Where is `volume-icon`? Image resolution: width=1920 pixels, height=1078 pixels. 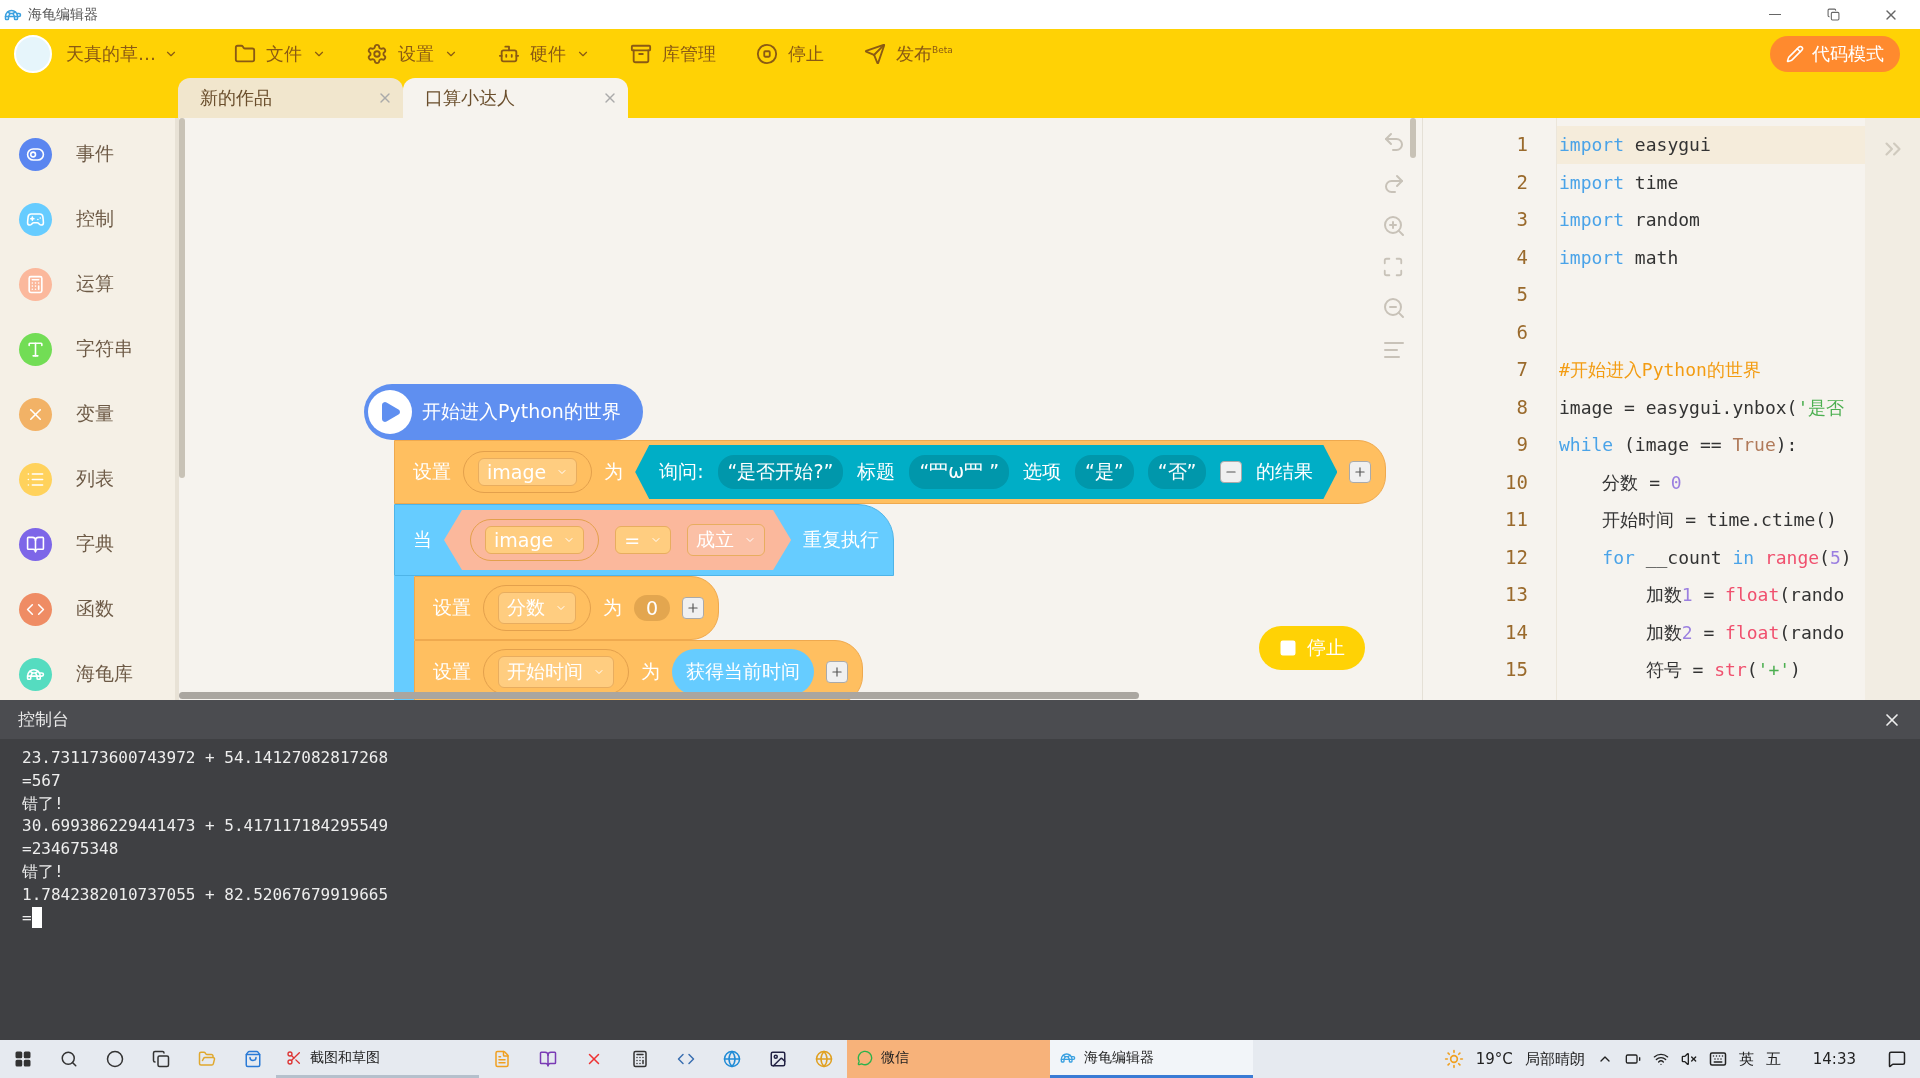
volume-icon is located at coordinates (1688, 1059).